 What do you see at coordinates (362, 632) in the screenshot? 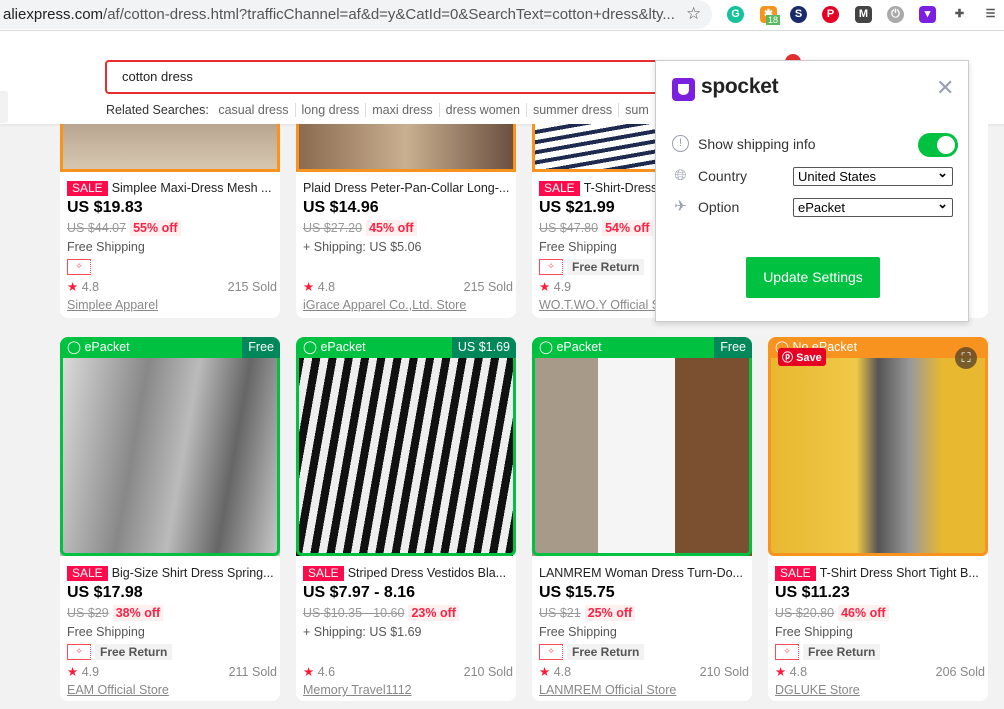
I see `shipping: + Shipping: US $1.69` at bounding box center [362, 632].